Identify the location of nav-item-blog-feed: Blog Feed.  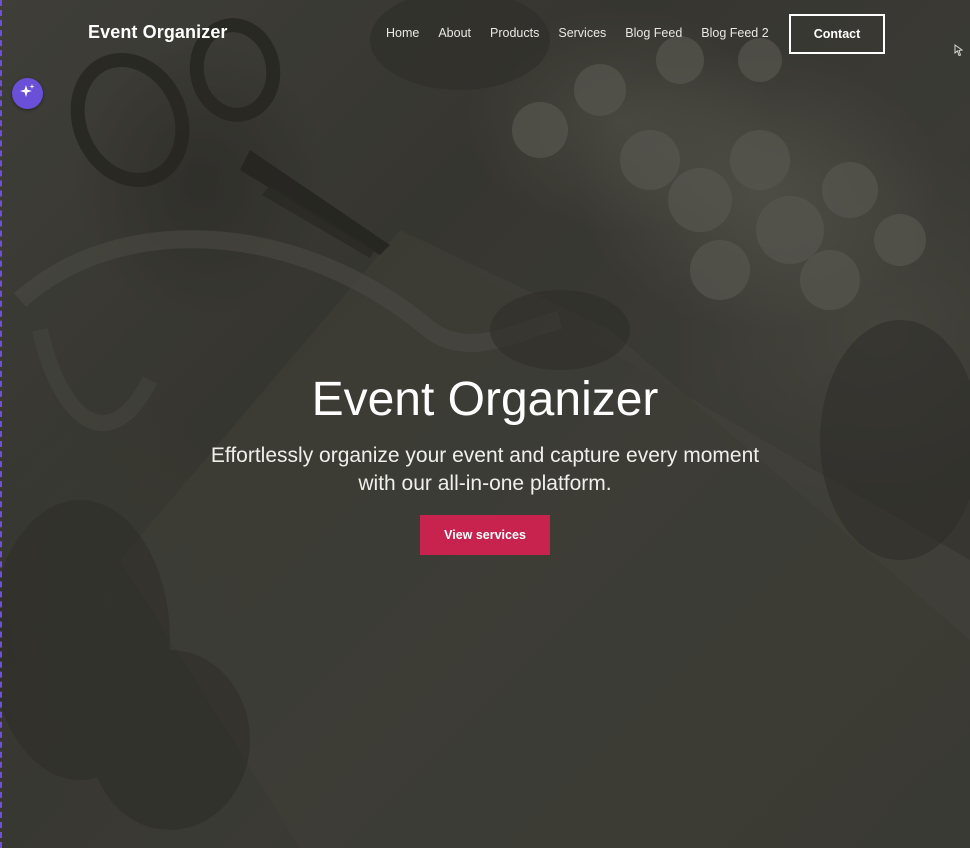
(653, 33).